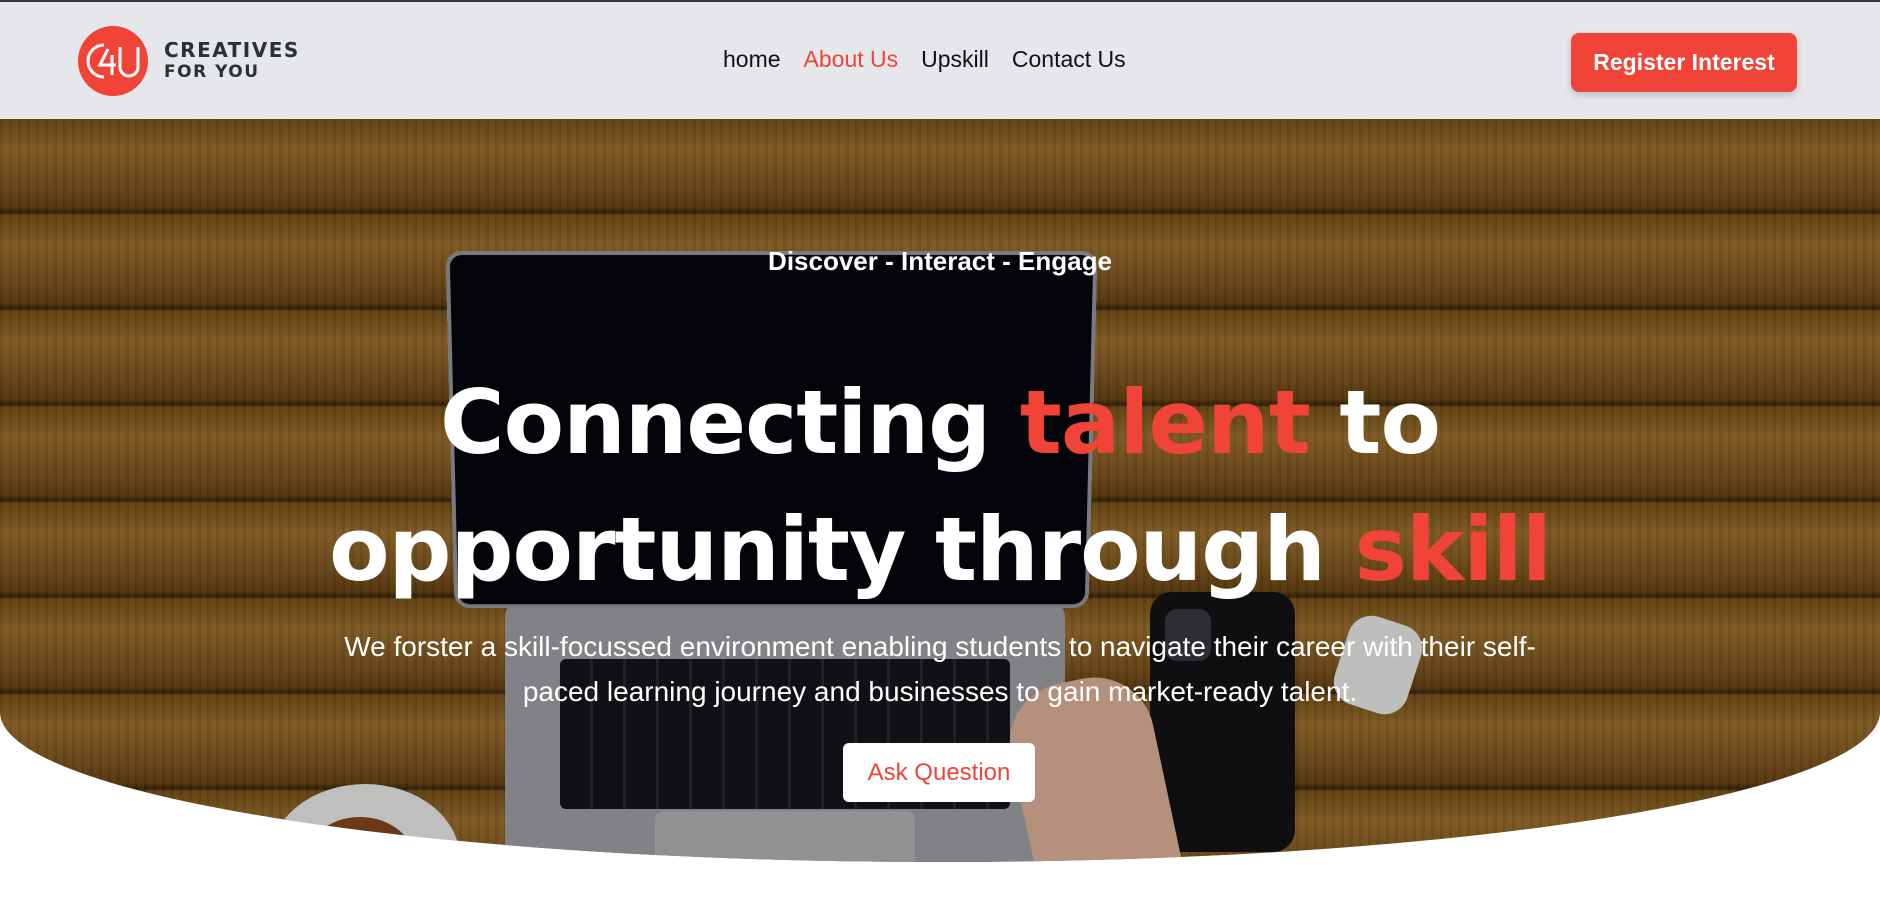 The height and width of the screenshot is (921, 1880). What do you see at coordinates (730, 422) in the screenshot?
I see `headline-text-1: Connecting` at bounding box center [730, 422].